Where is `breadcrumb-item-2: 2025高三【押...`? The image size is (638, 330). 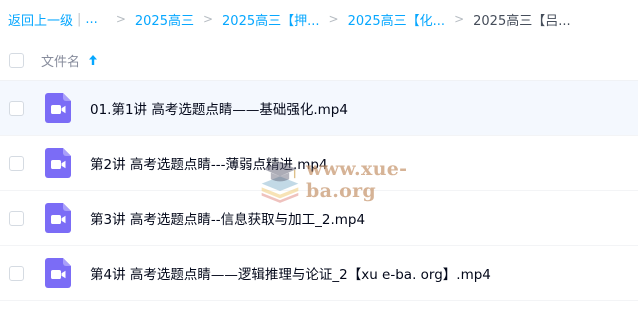
breadcrumb-item-2: 2025高三【押... is located at coordinates (270, 19).